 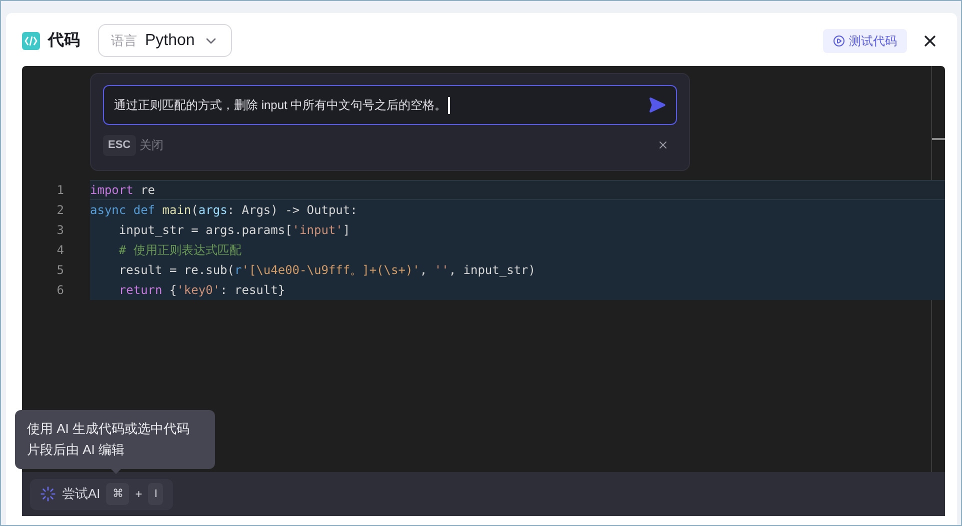 What do you see at coordinates (60, 250) in the screenshot?
I see `line-number: 4` at bounding box center [60, 250].